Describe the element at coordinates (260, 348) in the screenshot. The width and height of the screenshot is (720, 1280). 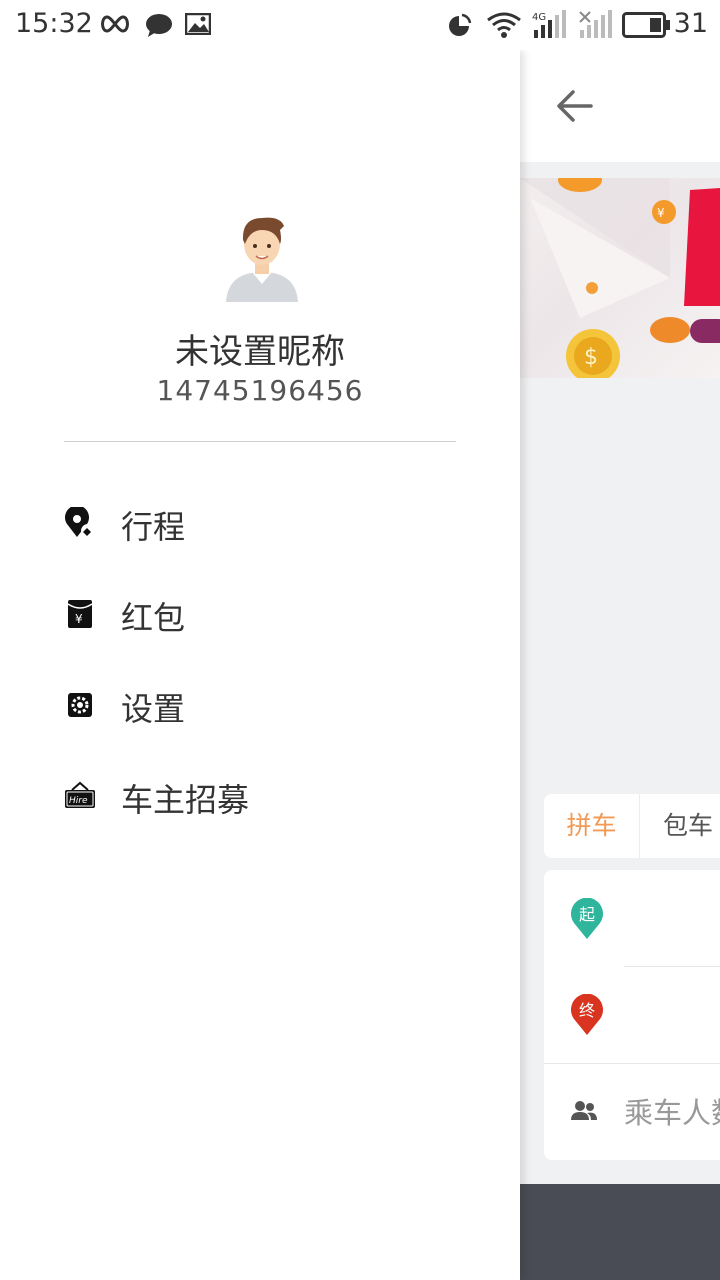
I see `user-nickname: 未设置昵称` at that location.